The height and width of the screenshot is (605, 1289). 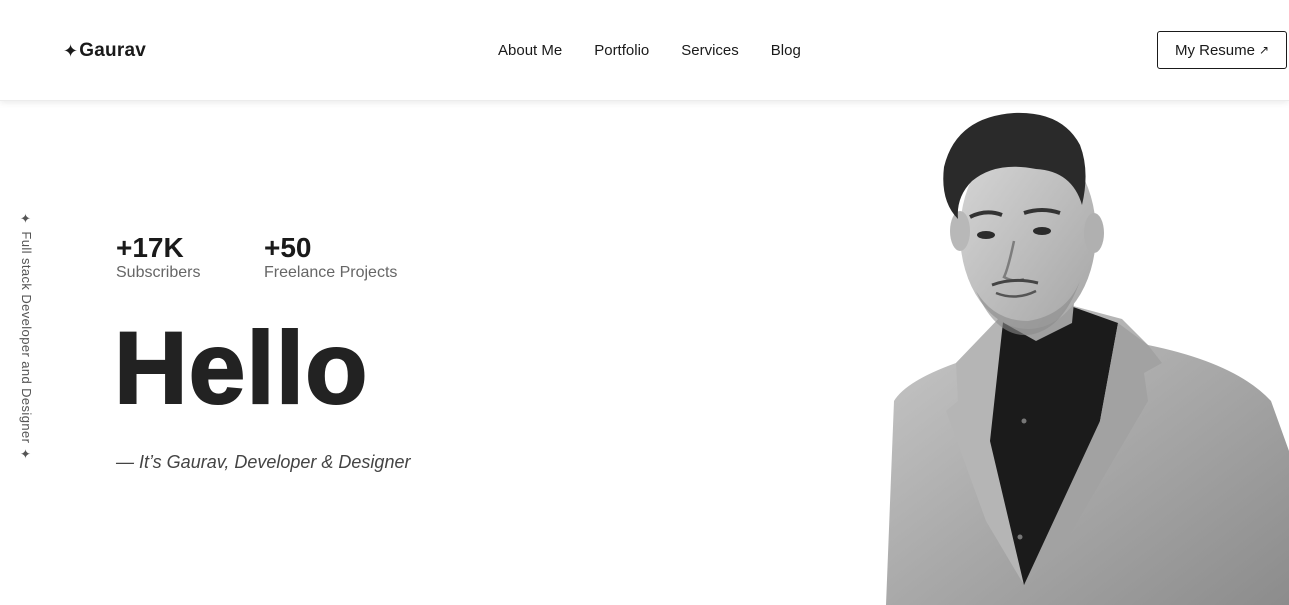 What do you see at coordinates (150, 247) in the screenshot?
I see `stat-value: +17K` at bounding box center [150, 247].